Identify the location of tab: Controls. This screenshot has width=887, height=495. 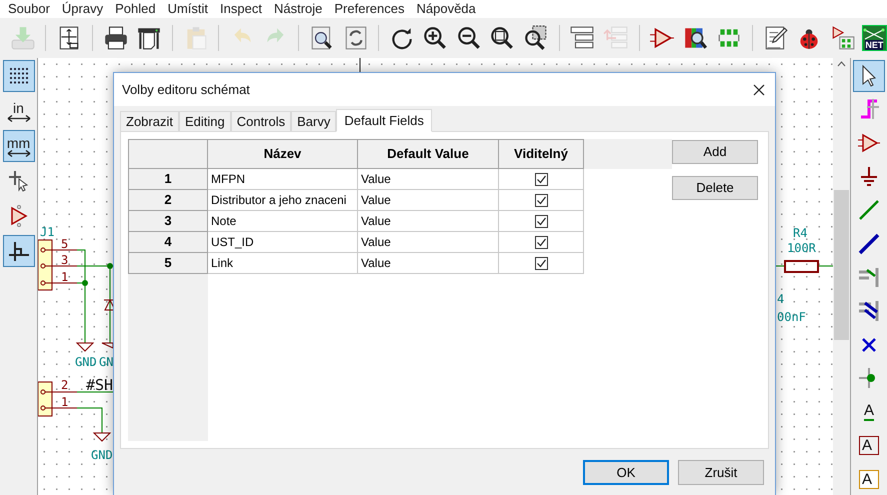
(261, 121).